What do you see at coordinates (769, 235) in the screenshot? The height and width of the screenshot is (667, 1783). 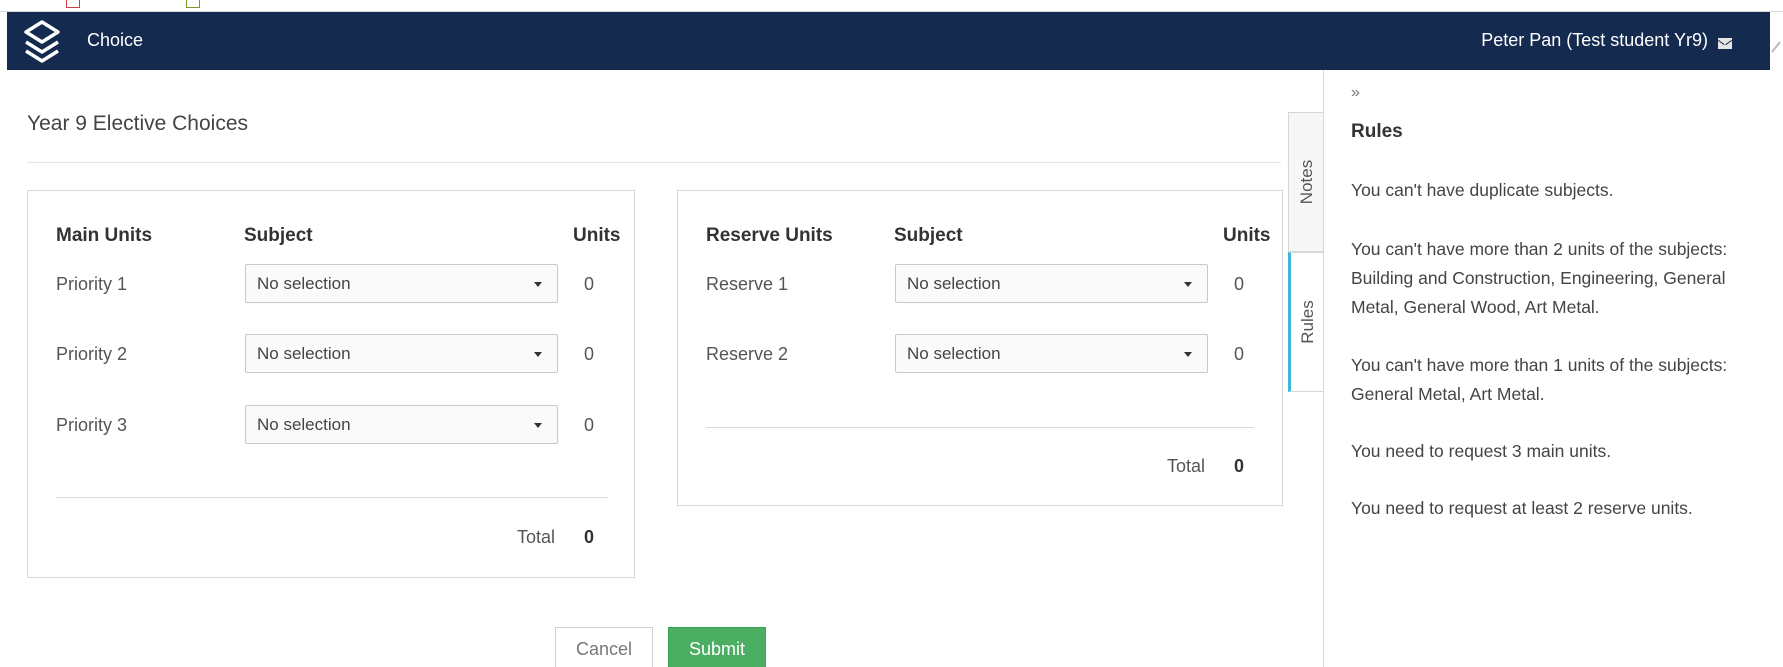 I see `reserve-units-header: Reserve Units` at bounding box center [769, 235].